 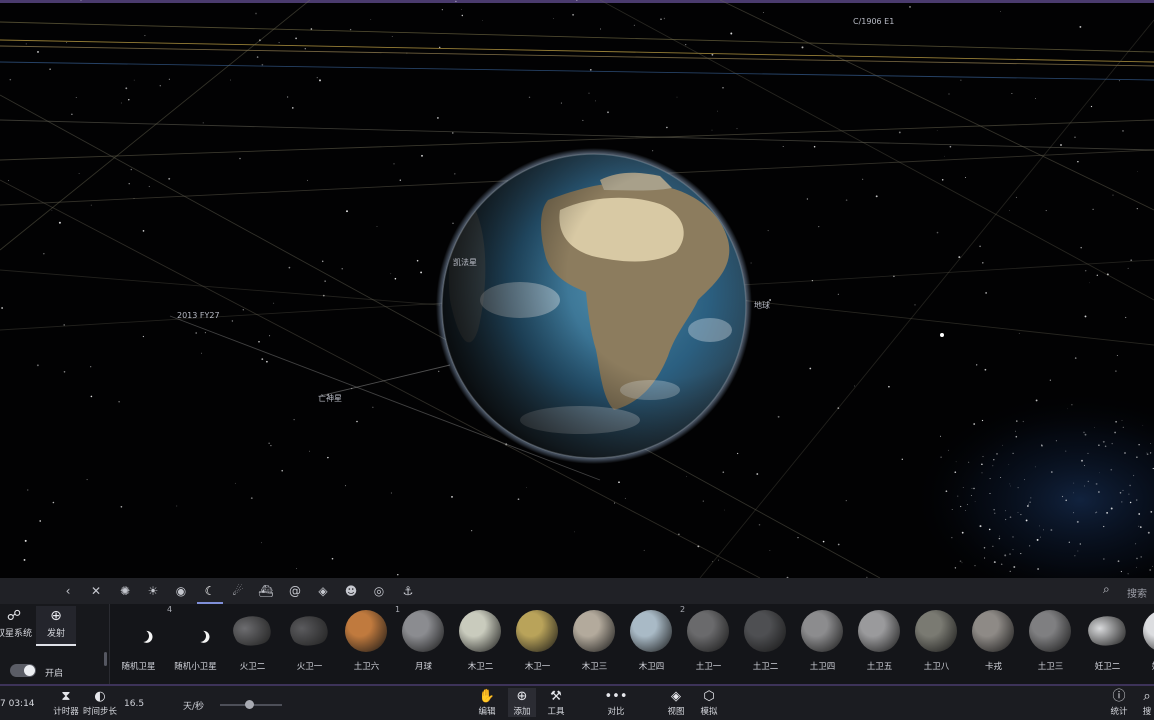 I want to click on sky-label-earth: 地球, so click(x=762, y=305).